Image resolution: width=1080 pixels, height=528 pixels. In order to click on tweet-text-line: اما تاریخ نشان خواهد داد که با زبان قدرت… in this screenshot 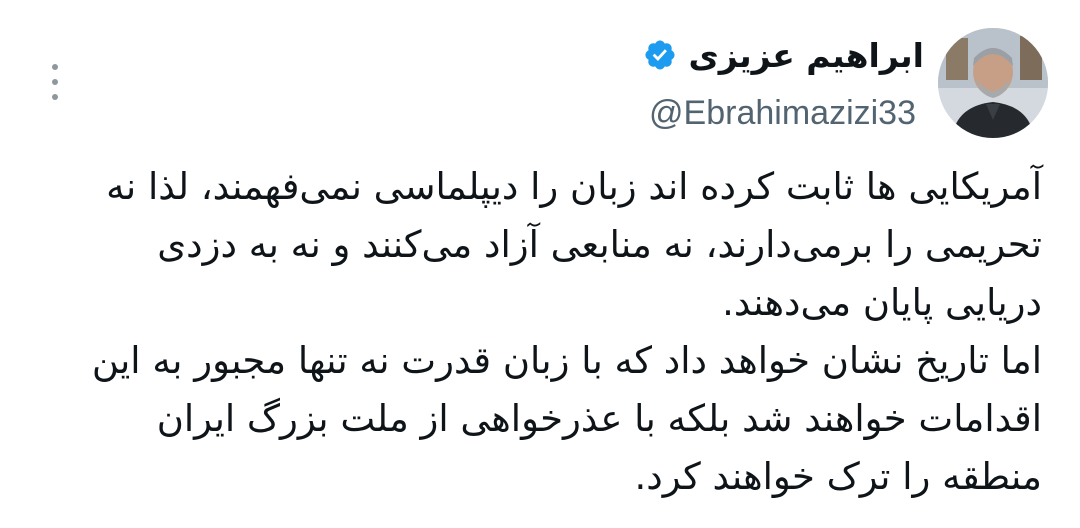, I will do `click(566, 360)`.